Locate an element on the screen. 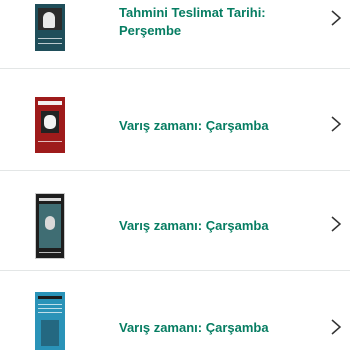 This screenshot has height=350, width=350. delivery-estimate-label: Tahmini Teslimat Tarihi: is located at coordinates (192, 12).